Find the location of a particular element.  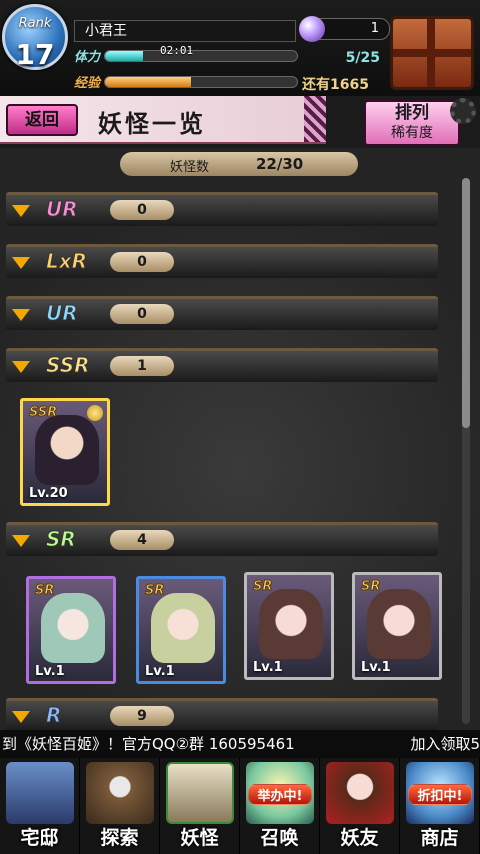

announcement-ticker: 到《妖怪百姬》！官方QQ②群 160595461 加入领取5 is located at coordinates (240, 744).